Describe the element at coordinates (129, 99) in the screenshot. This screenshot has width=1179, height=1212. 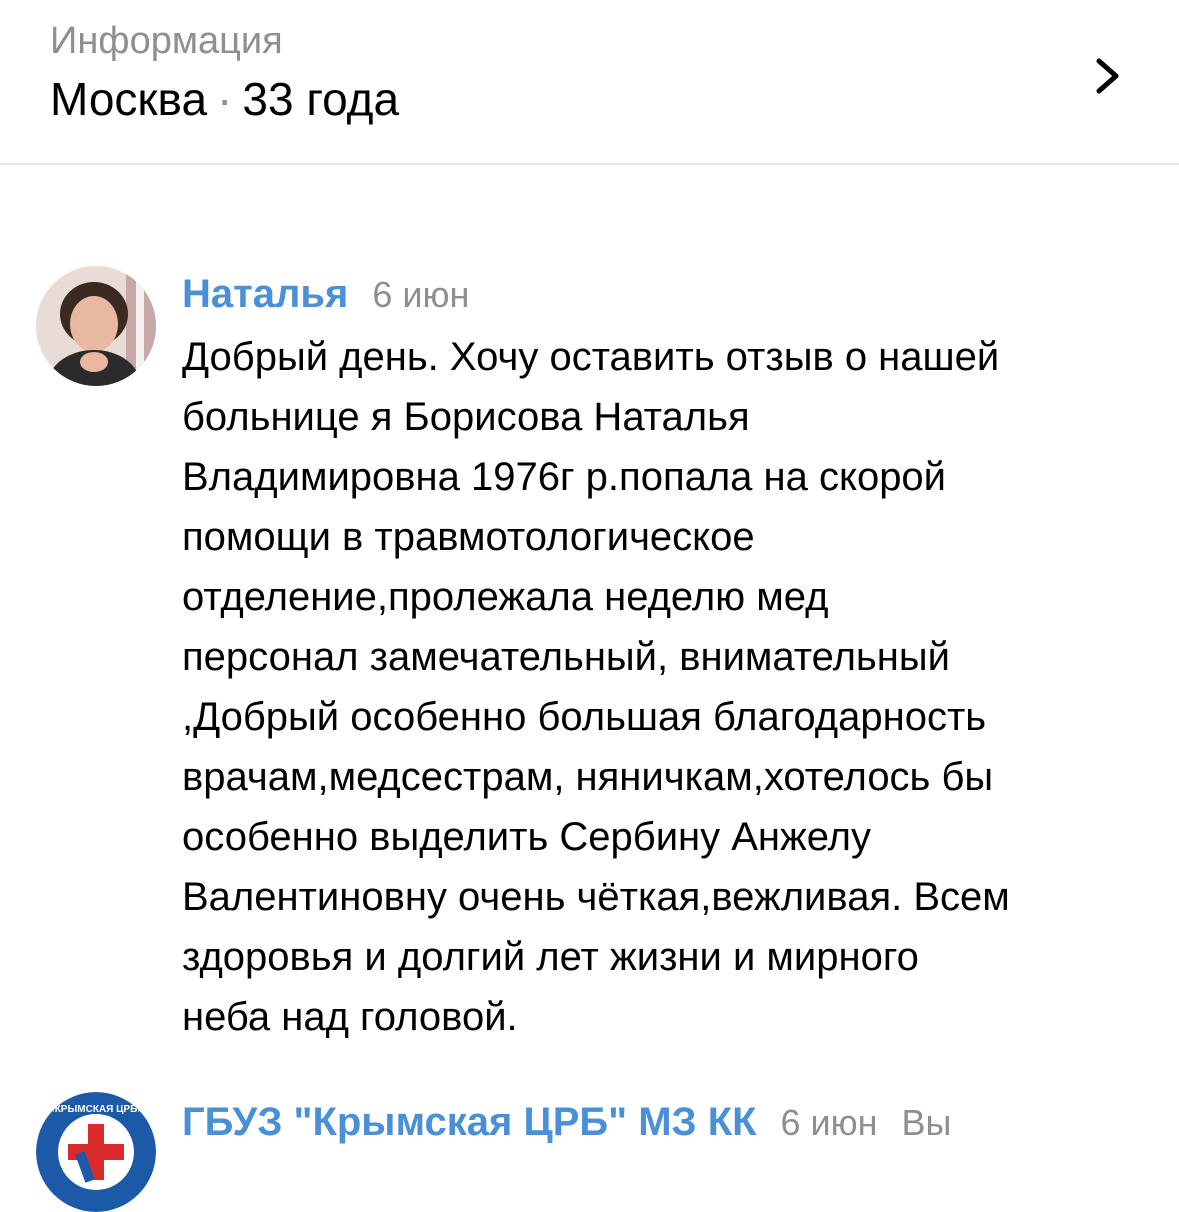
I see `info-city: Москва` at that location.